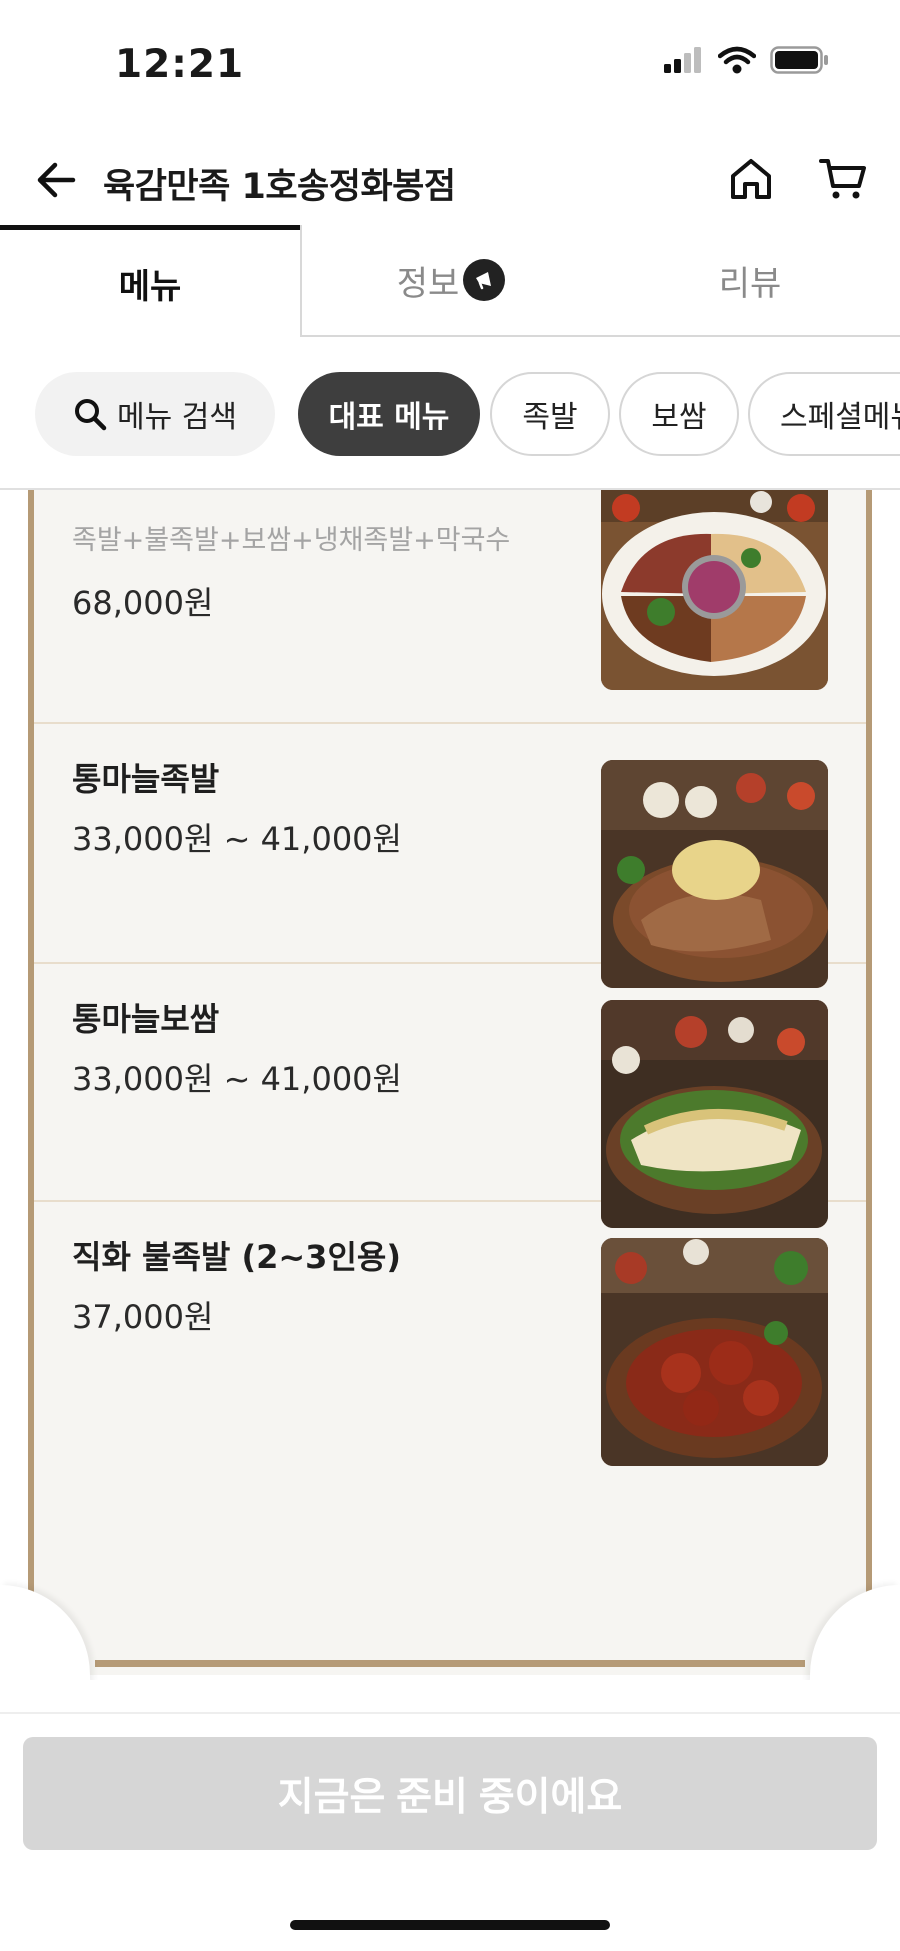 The image size is (900, 1951). I want to click on order-button: 지금은 준비 중이에요, so click(450, 1793).